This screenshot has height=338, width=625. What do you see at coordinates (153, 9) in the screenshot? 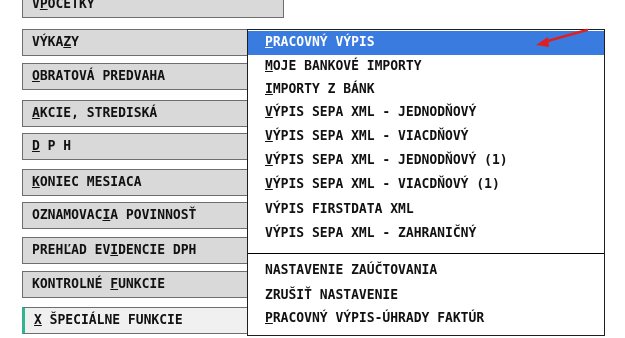
I see `sidebar-item-vpocetky: VPOČETKY` at bounding box center [153, 9].